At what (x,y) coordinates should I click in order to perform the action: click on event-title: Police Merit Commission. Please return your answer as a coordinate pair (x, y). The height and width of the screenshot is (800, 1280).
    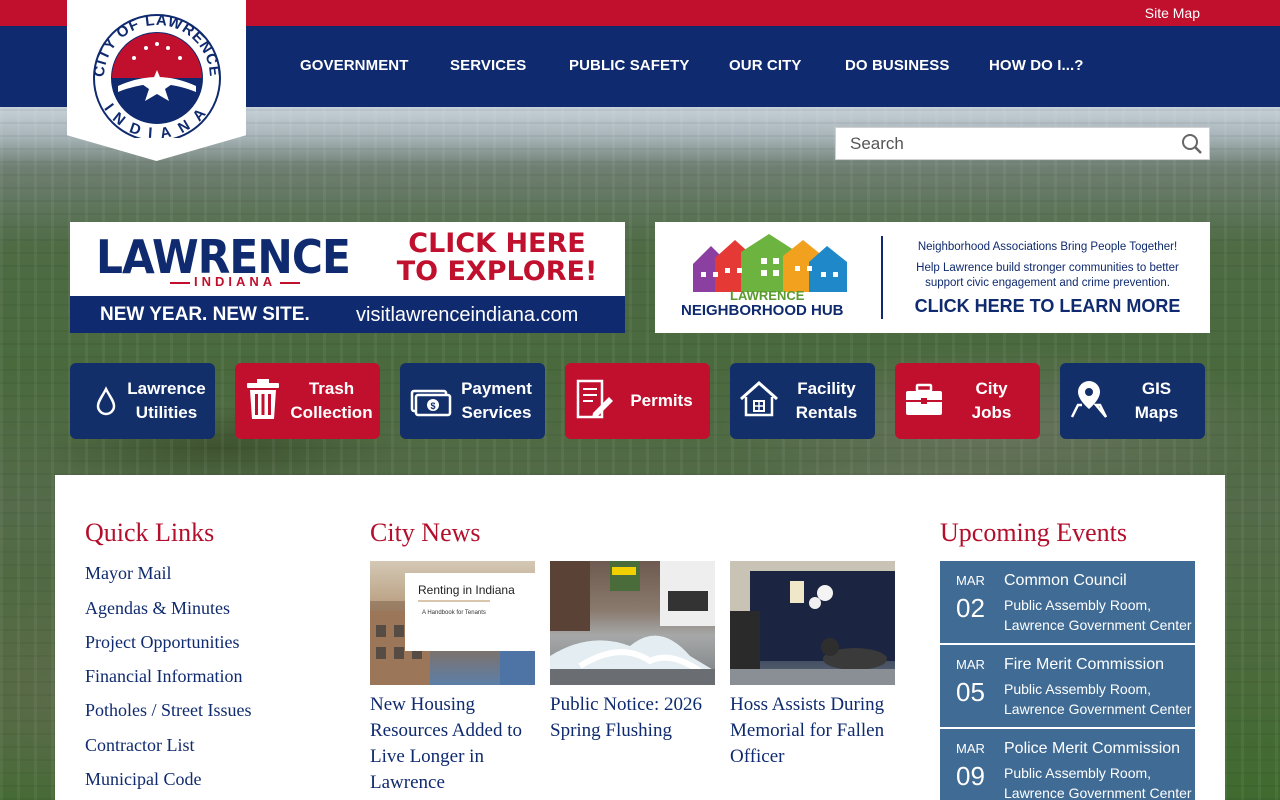
    Looking at the image, I should click on (1092, 748).